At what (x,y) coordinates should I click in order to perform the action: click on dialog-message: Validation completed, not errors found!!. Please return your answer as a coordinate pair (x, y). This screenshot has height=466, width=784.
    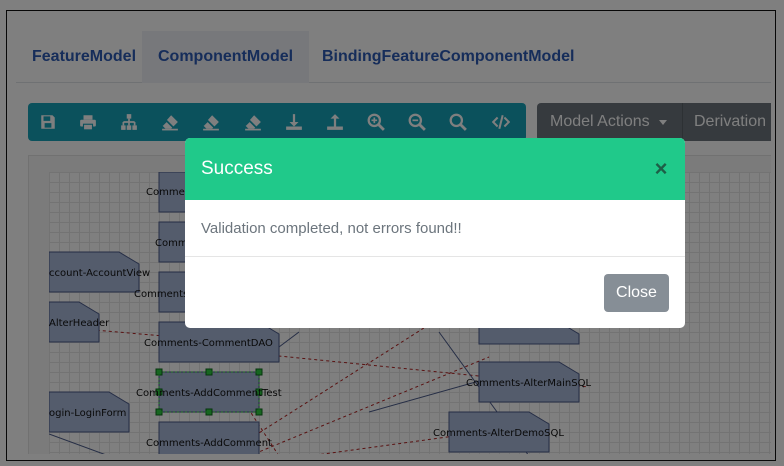
    Looking at the image, I should click on (331, 228).